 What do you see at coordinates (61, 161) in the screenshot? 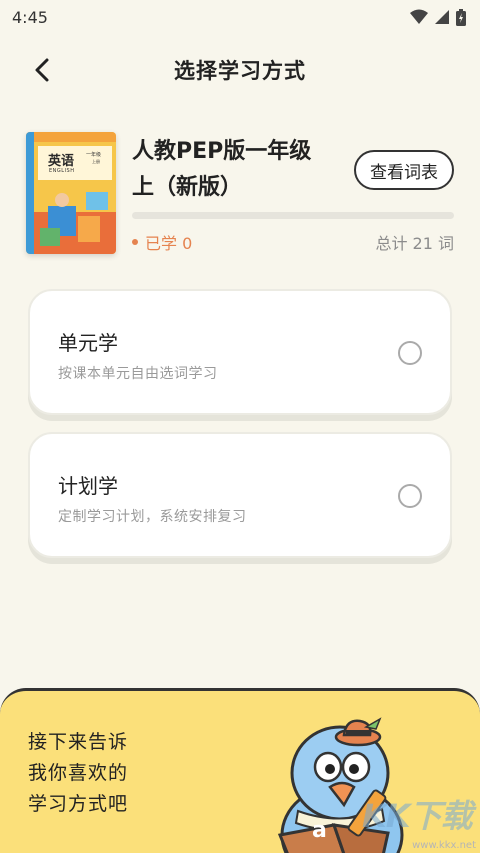
I see `book-cover-title: 英语` at bounding box center [61, 161].